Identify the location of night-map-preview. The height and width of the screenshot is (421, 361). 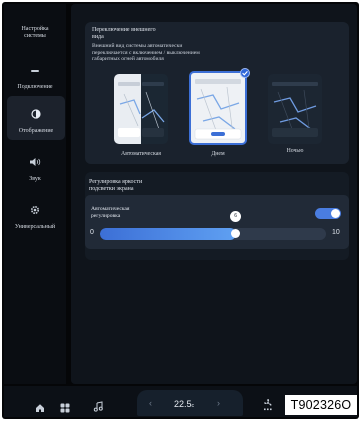
(295, 109).